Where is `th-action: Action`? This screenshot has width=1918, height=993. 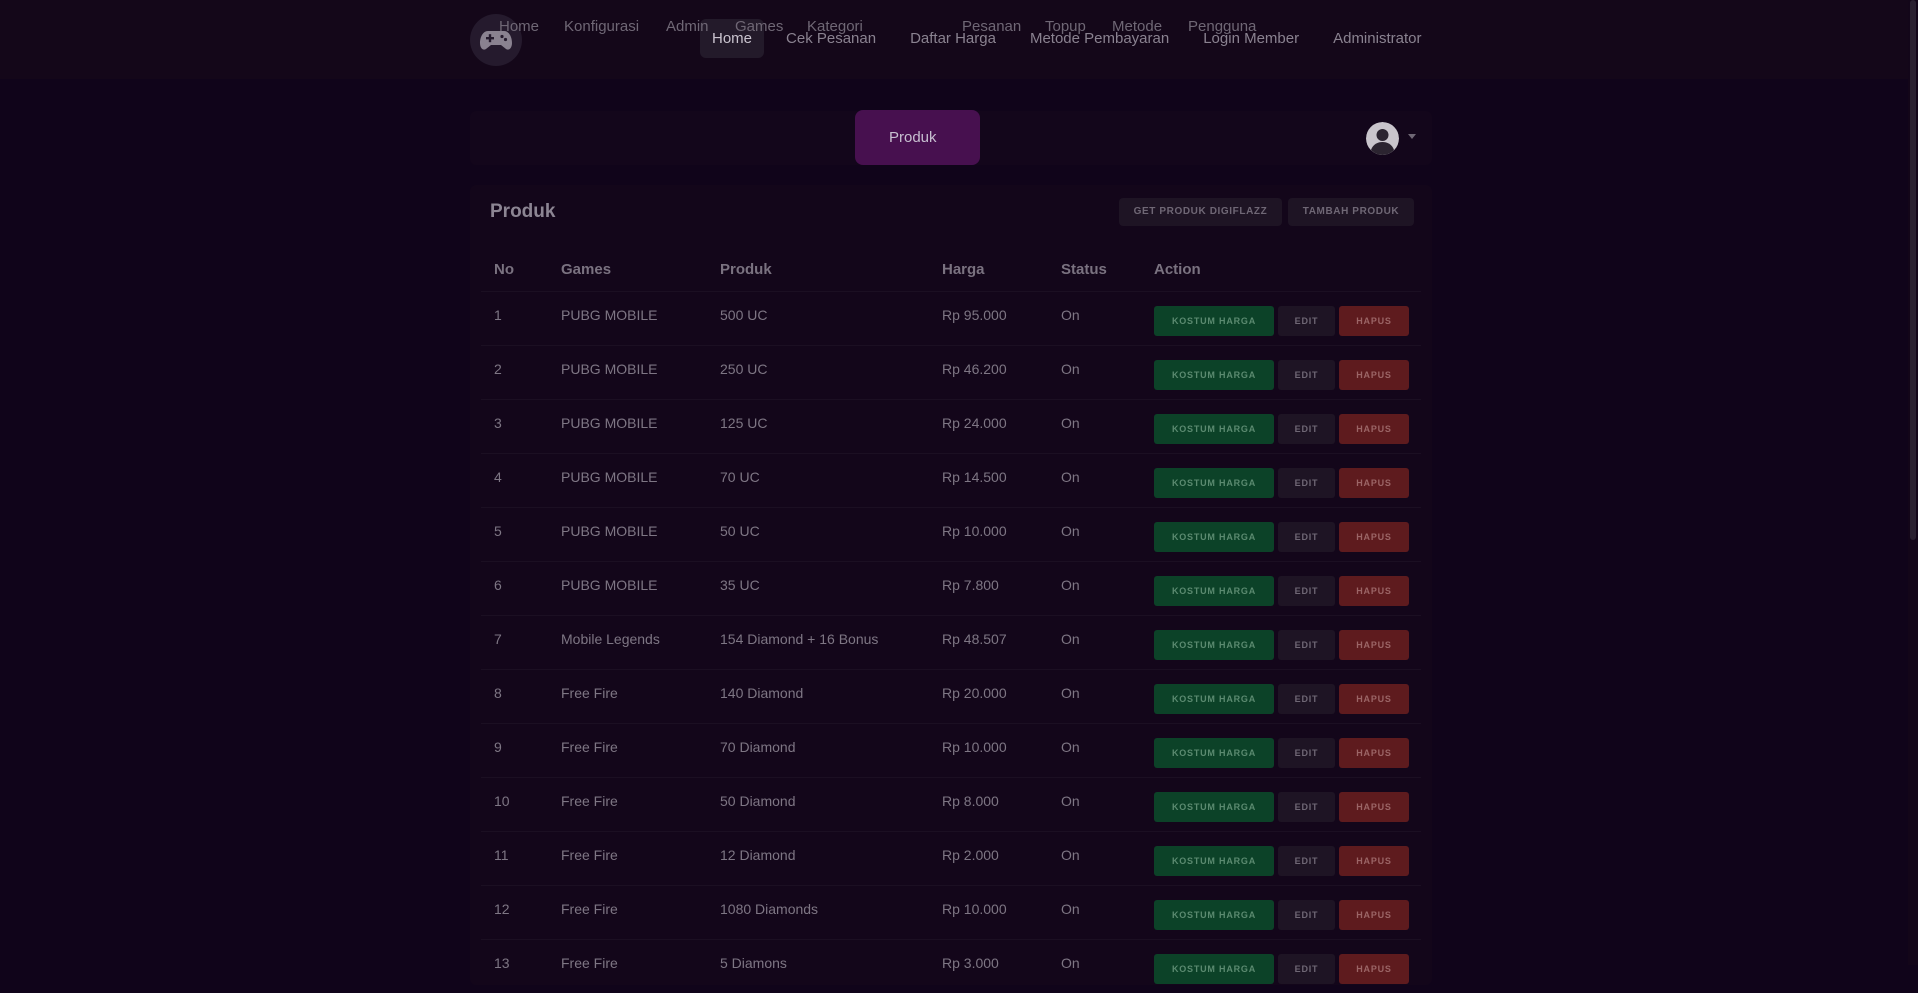 th-action: Action is located at coordinates (1177, 269).